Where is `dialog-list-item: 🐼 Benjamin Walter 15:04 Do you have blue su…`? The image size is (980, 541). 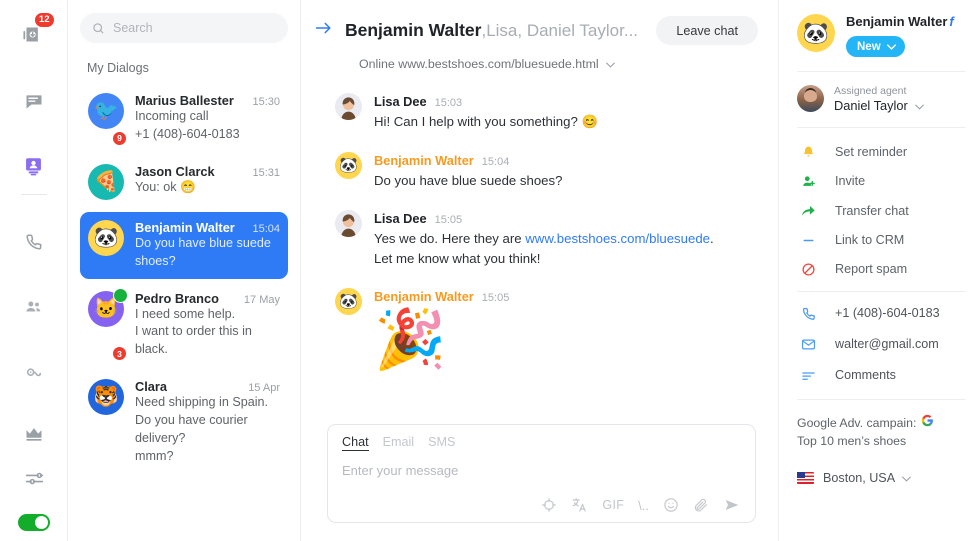
dialog-list-item: 🐼 Benjamin Walter 15:04 Do you have blue su… is located at coordinates (184, 245).